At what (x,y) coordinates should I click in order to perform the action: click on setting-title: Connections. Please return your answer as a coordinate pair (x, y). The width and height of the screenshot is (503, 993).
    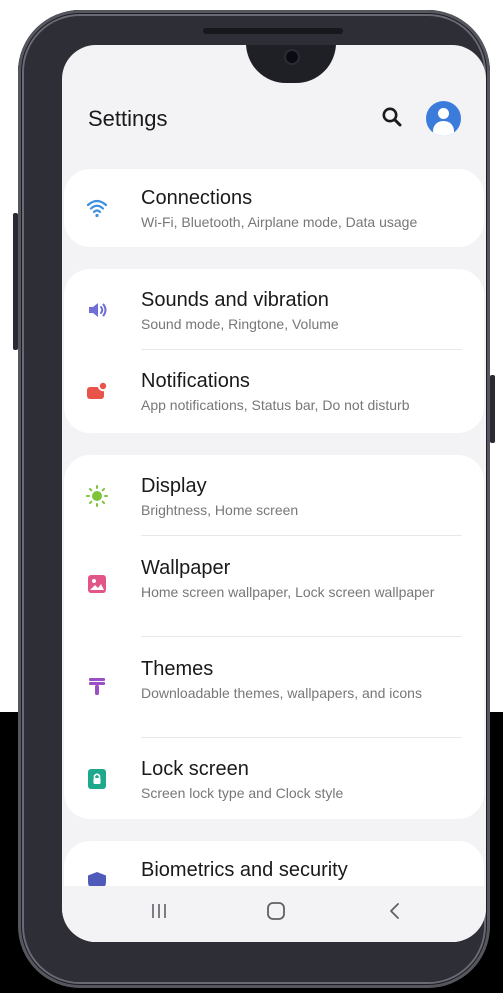
    Looking at the image, I should click on (197, 198).